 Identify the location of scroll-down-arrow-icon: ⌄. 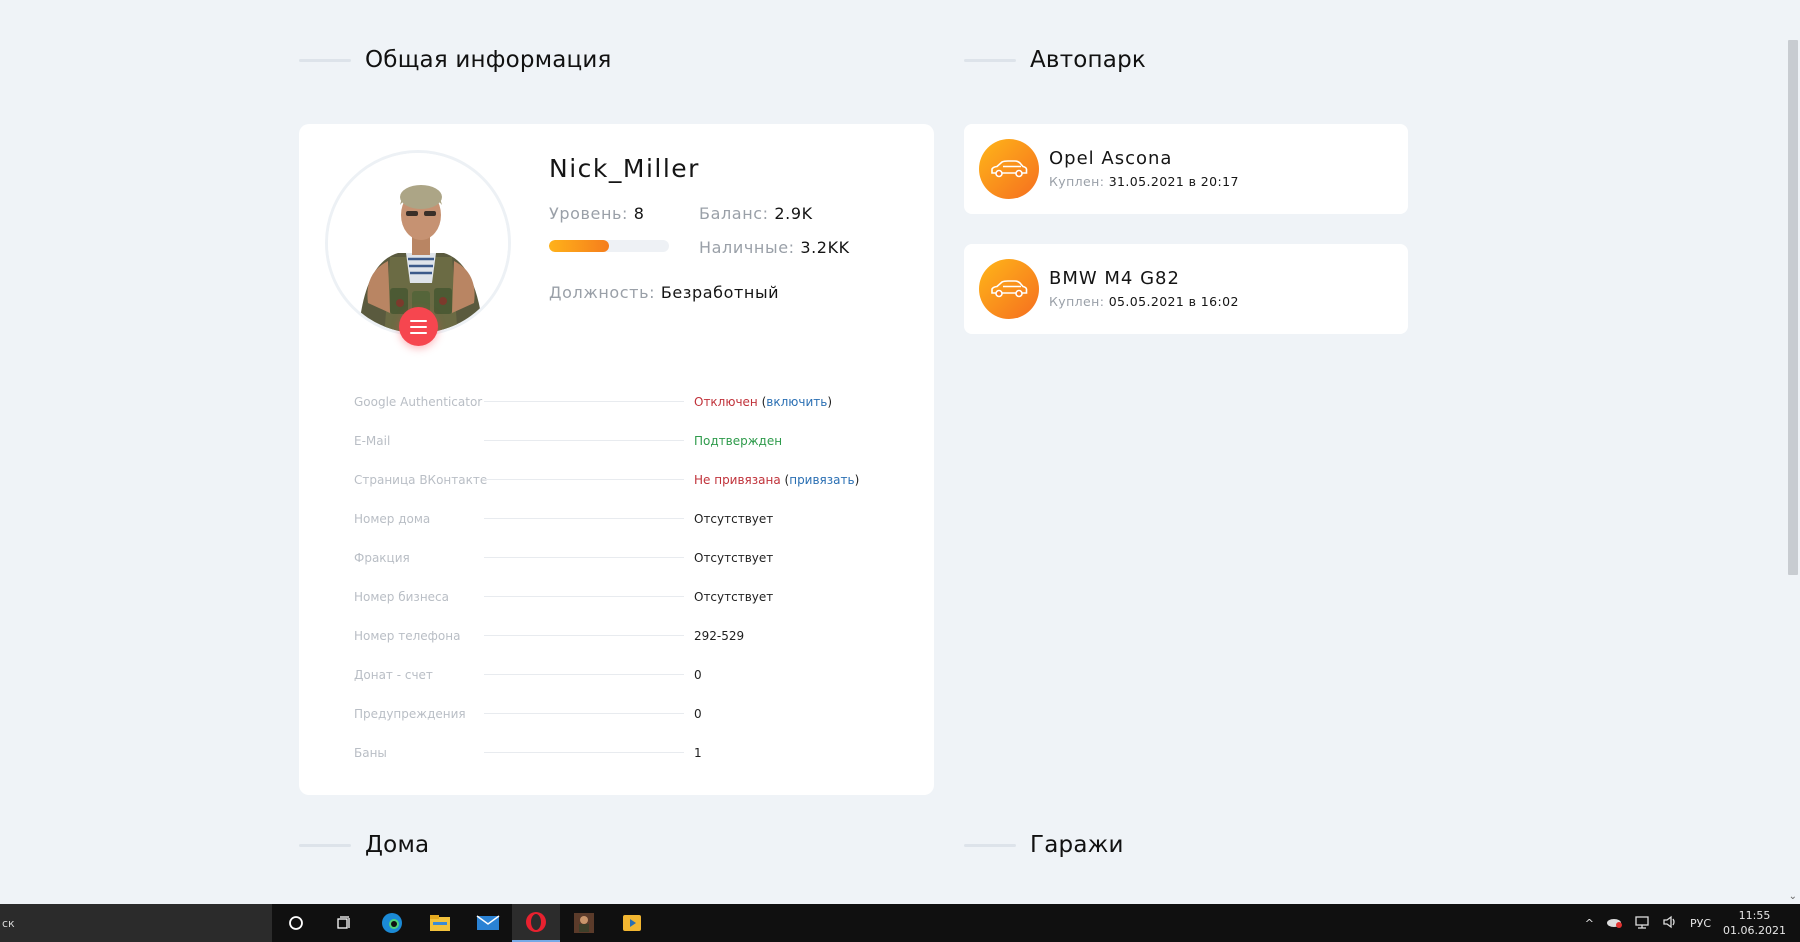
(1793, 896).